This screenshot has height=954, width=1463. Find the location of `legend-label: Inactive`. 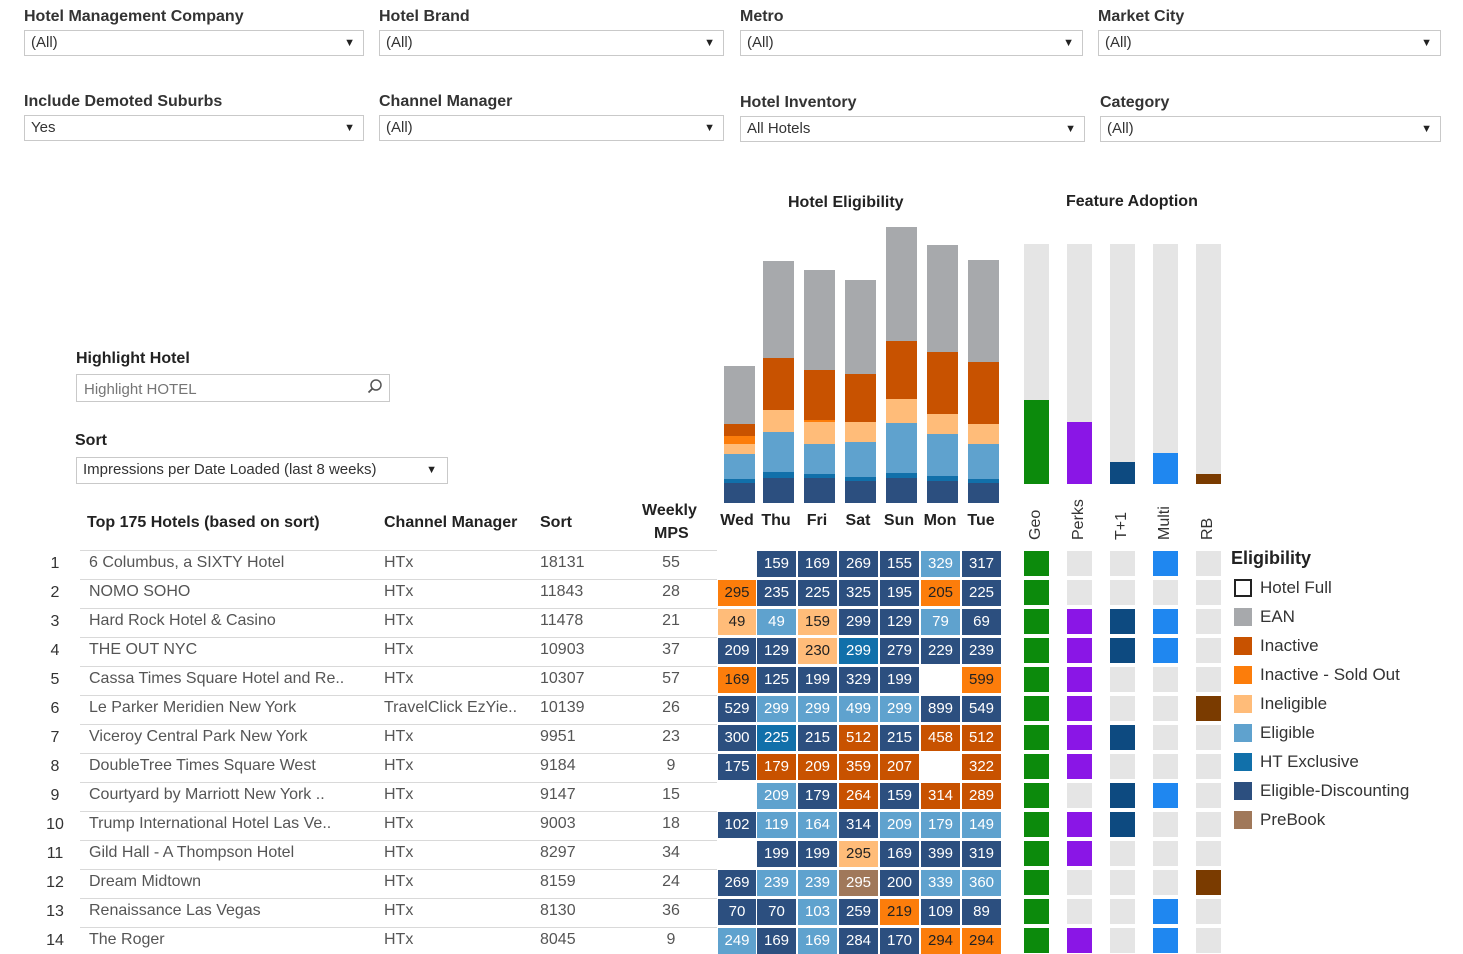

legend-label: Inactive is located at coordinates (1289, 645).